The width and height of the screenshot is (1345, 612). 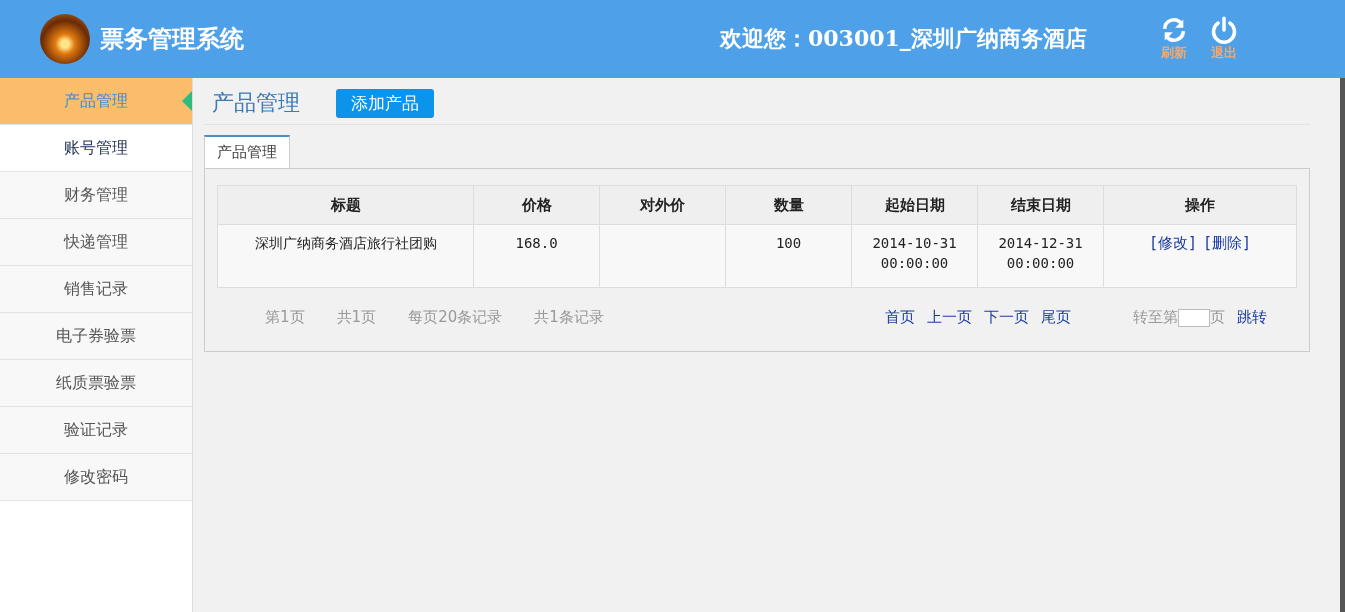 What do you see at coordinates (1007, 317) in the screenshot?
I see `pagination-link: 下一页` at bounding box center [1007, 317].